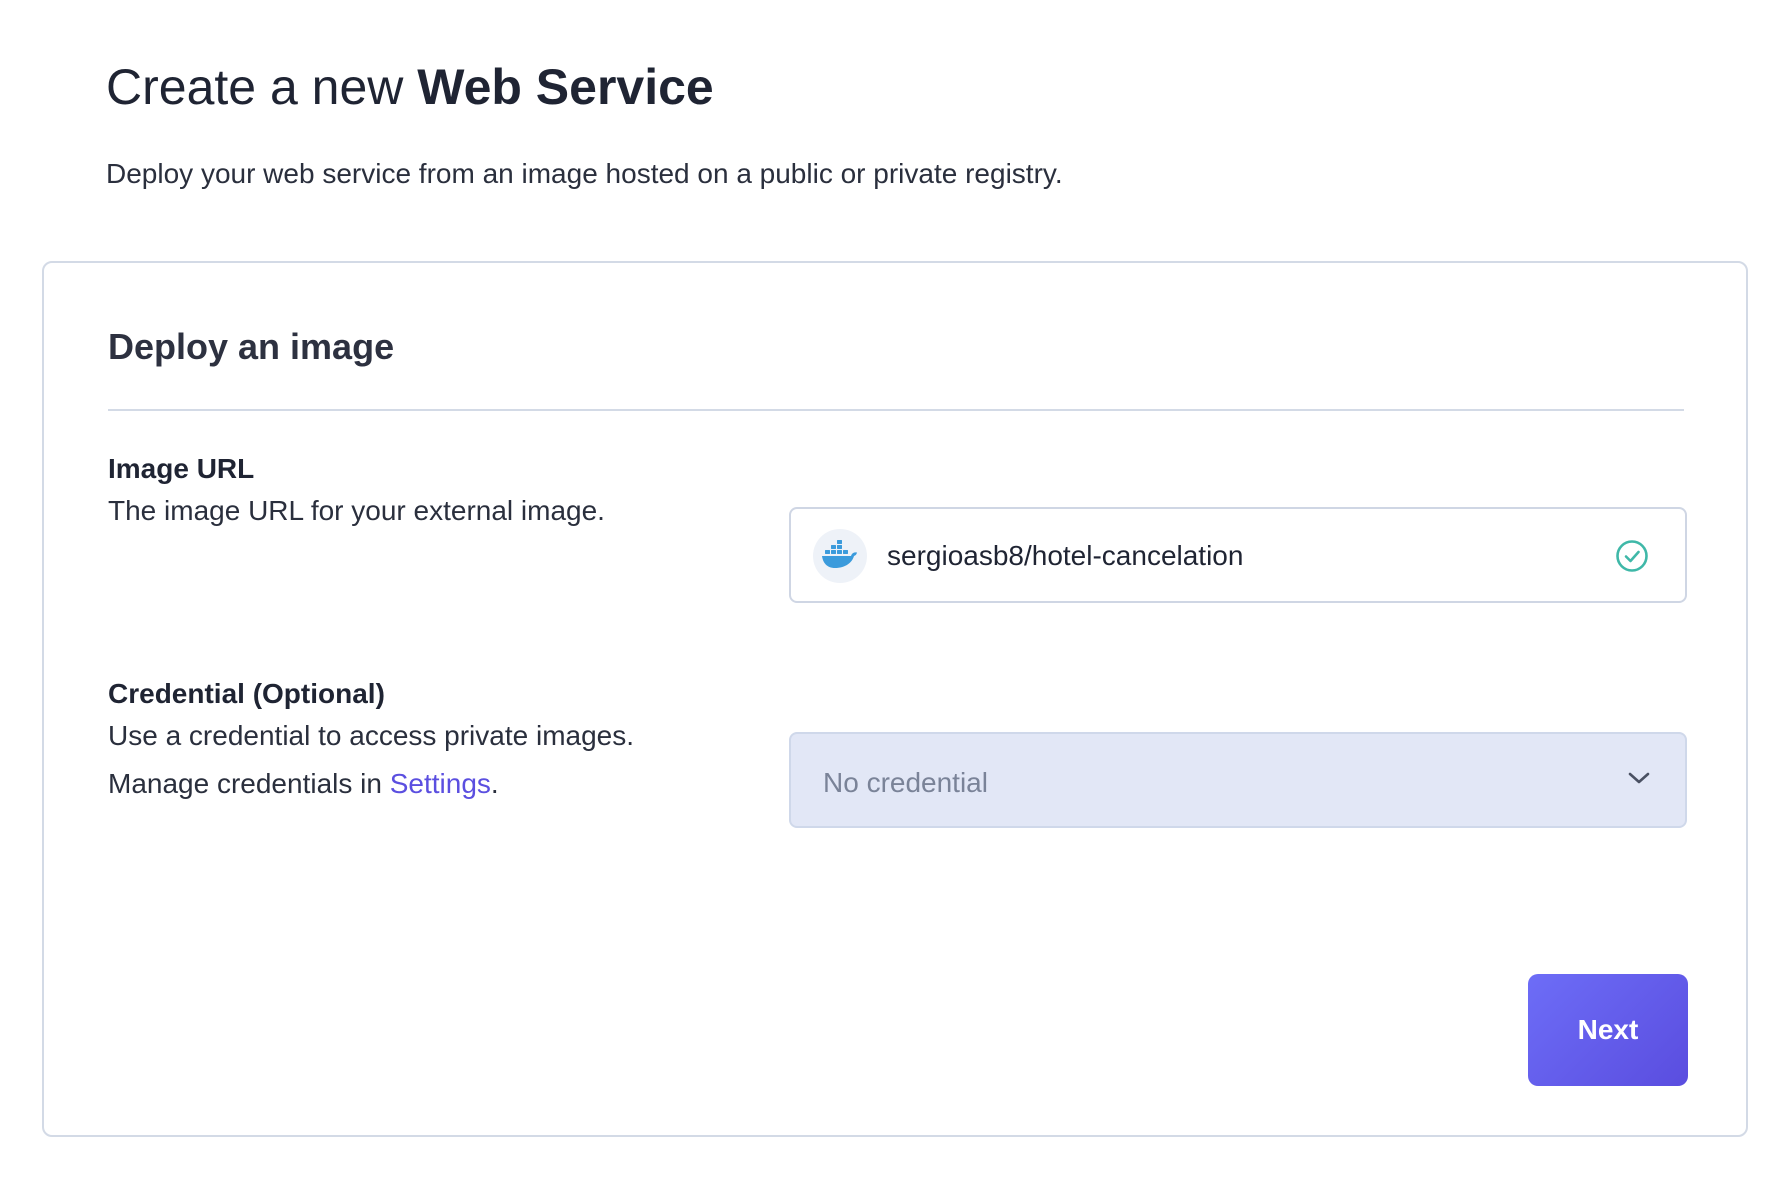 The height and width of the screenshot is (1178, 1792). I want to click on image-url-value: sergioasb8/hotel-cancelation, so click(1065, 555).